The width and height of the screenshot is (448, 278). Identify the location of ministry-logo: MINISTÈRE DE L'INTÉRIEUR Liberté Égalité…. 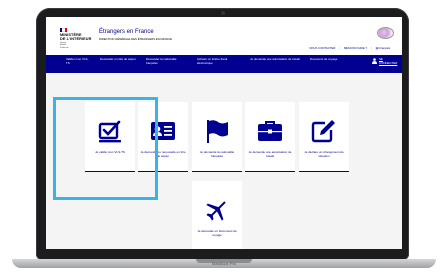
(75, 38).